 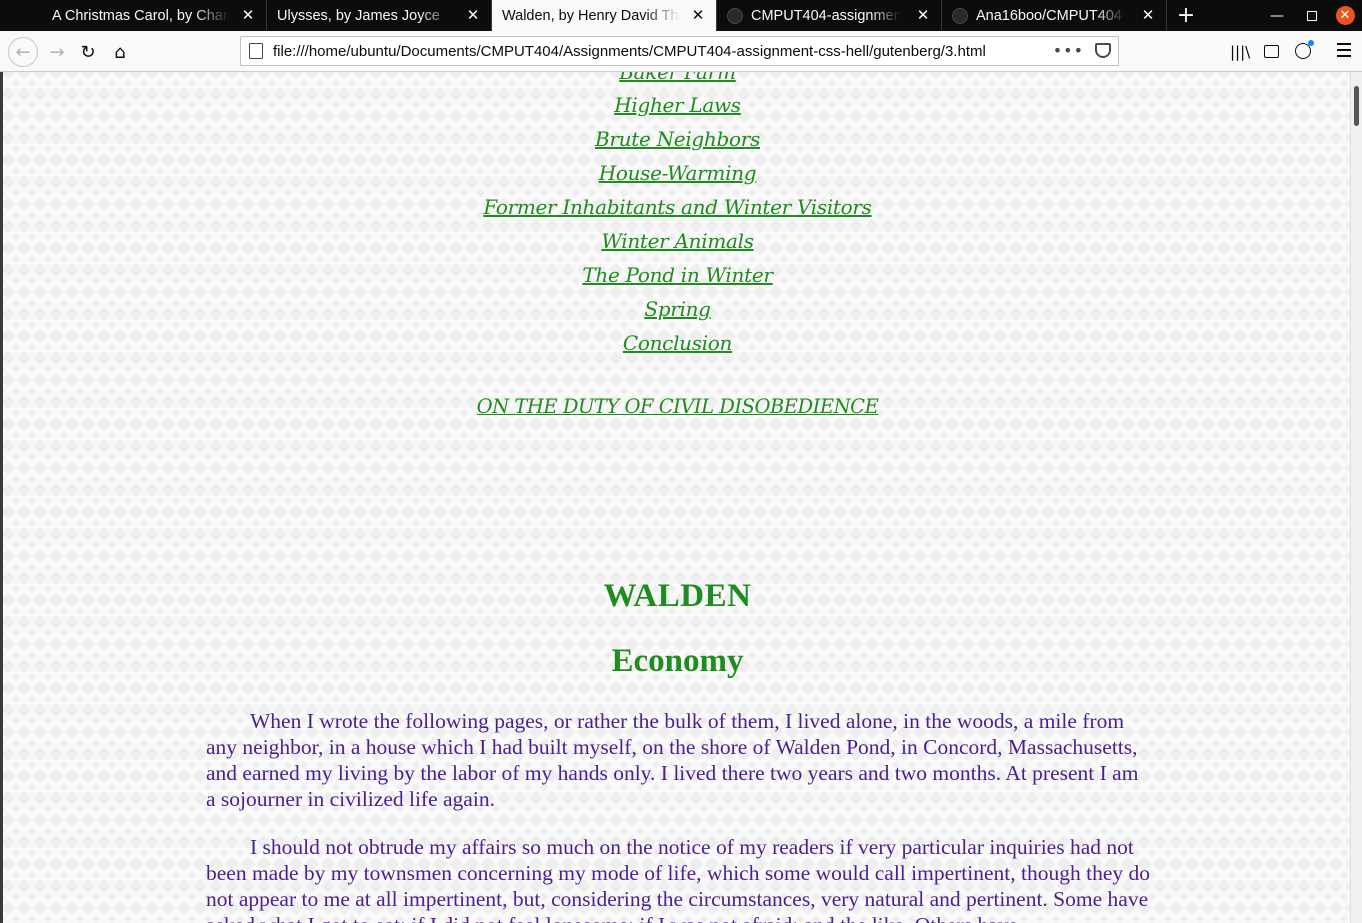 What do you see at coordinates (677, 596) in the screenshot?
I see `book-title: WALDEN` at bounding box center [677, 596].